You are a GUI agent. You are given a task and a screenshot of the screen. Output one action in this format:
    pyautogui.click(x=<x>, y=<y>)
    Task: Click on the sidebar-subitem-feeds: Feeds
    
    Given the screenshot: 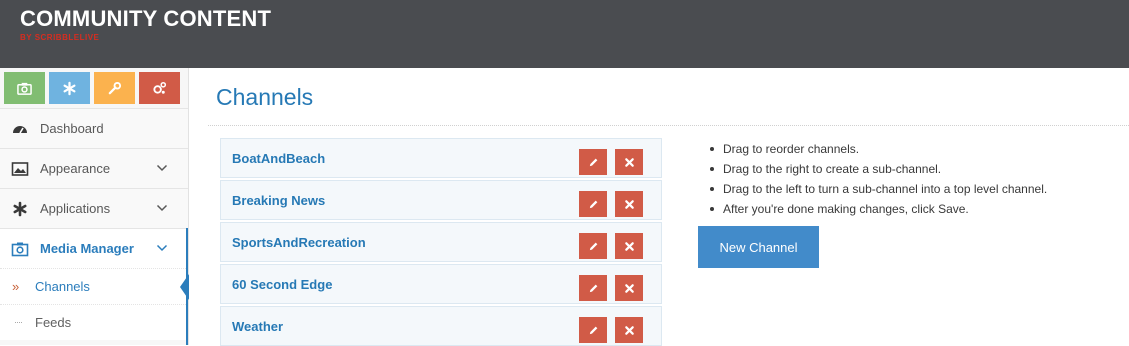 What is the action you would take?
    pyautogui.click(x=94, y=322)
    